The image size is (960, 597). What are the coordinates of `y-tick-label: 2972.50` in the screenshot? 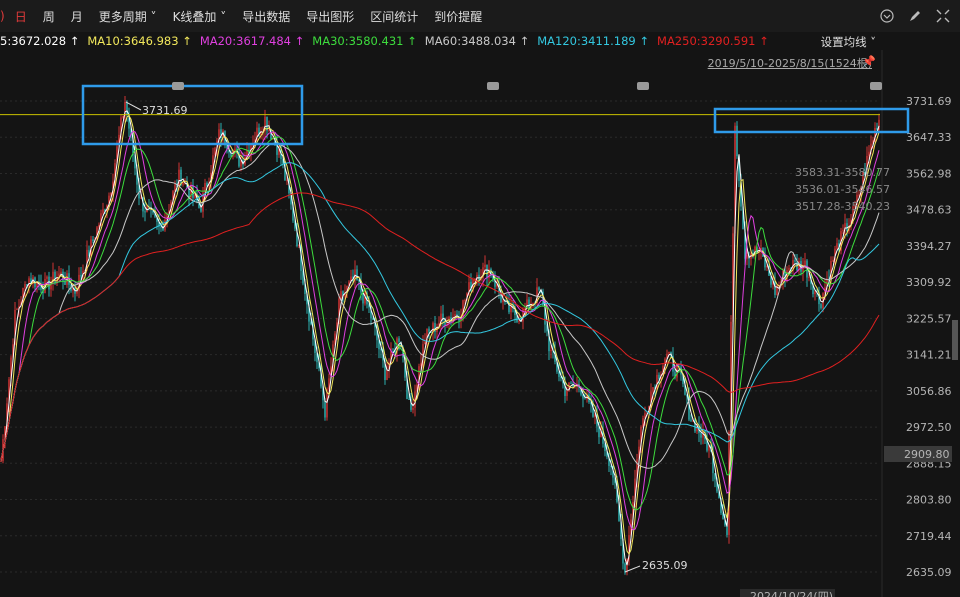 It's located at (929, 427).